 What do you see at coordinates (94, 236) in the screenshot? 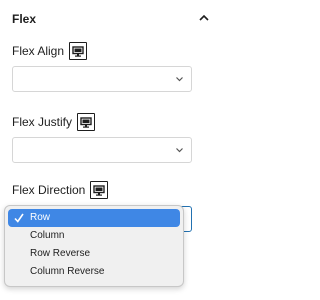
I see `option-column: Column` at bounding box center [94, 236].